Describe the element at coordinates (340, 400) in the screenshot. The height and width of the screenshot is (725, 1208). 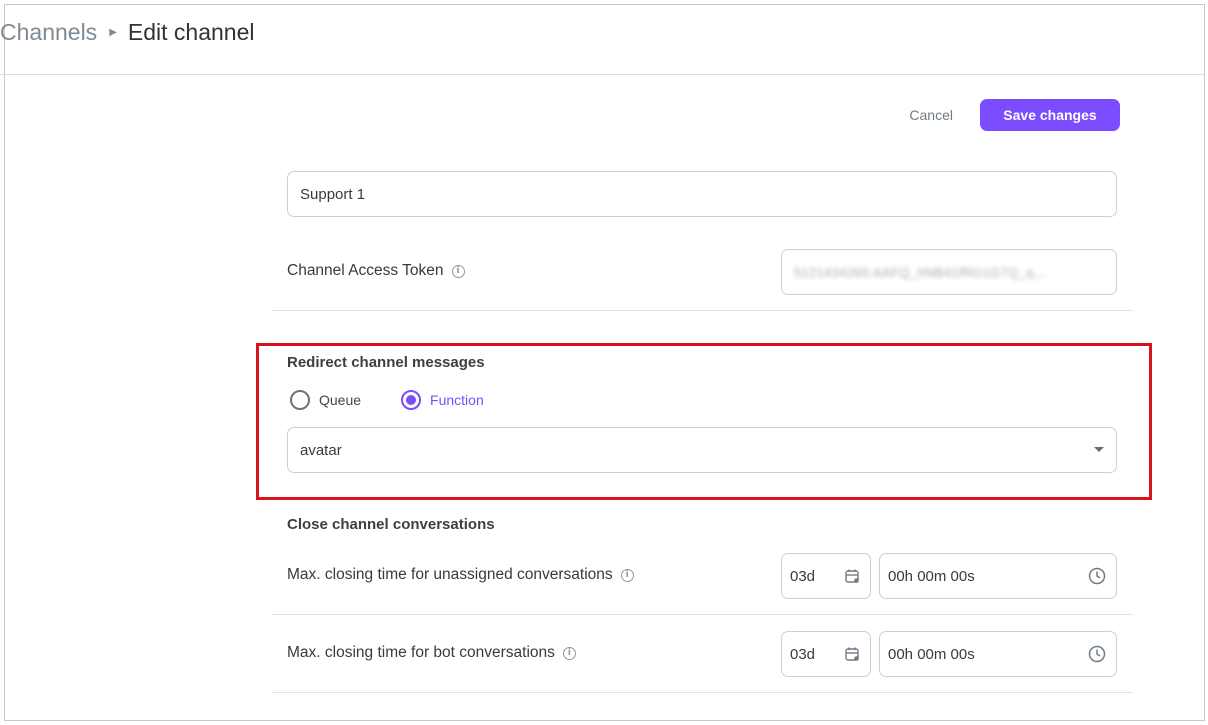
I see `radio-queue-label: Queue` at that location.